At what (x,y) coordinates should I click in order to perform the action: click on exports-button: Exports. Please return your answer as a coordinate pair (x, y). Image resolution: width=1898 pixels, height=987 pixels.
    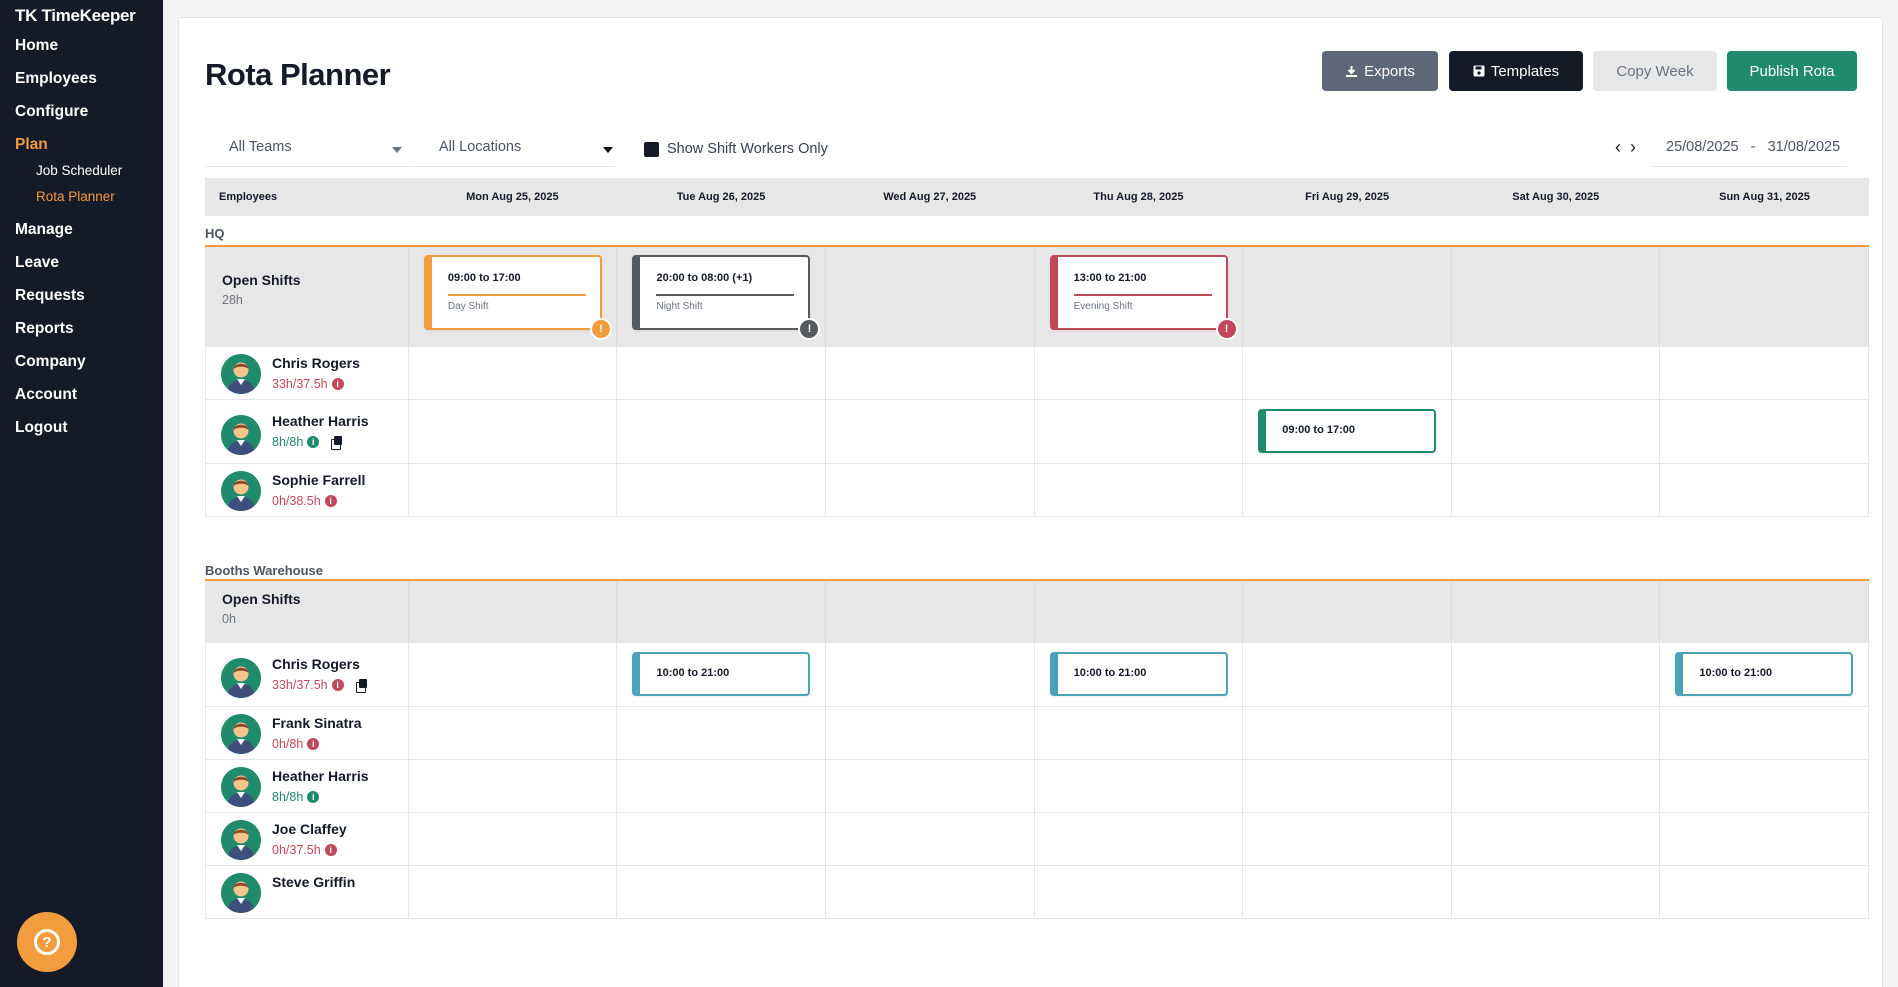
    Looking at the image, I should click on (1380, 71).